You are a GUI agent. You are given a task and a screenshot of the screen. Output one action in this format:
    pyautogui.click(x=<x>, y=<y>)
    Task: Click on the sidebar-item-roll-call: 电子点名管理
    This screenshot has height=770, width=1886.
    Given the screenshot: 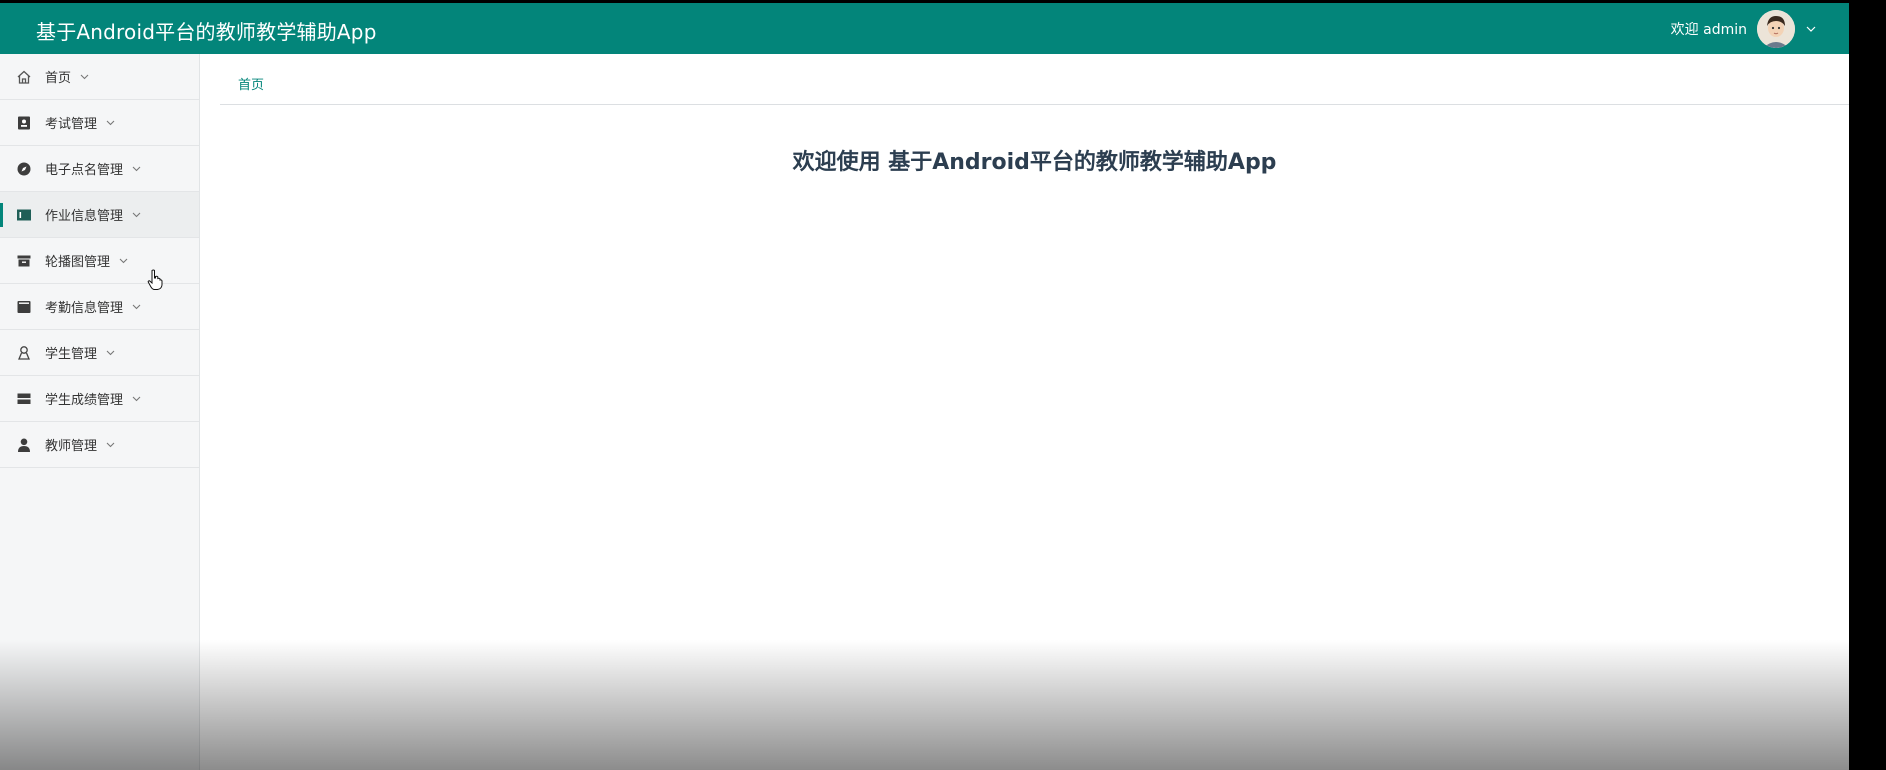 What is the action you would take?
    pyautogui.click(x=99, y=169)
    